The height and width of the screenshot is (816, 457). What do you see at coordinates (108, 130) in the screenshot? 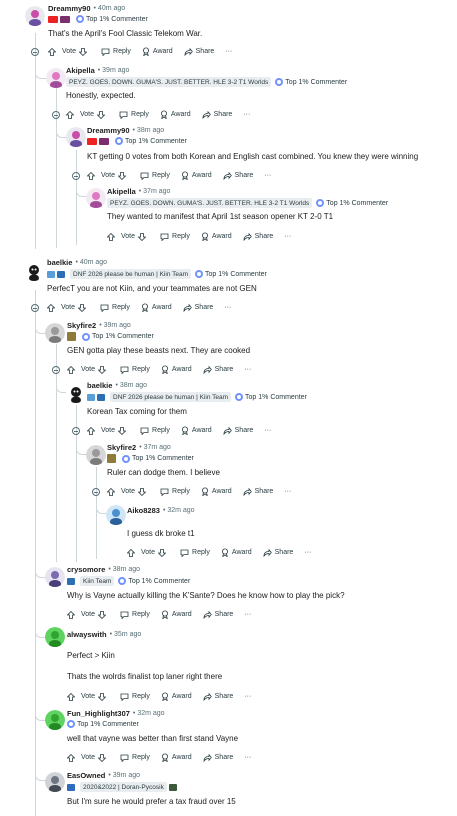
I see `username: Dreammy90` at bounding box center [108, 130].